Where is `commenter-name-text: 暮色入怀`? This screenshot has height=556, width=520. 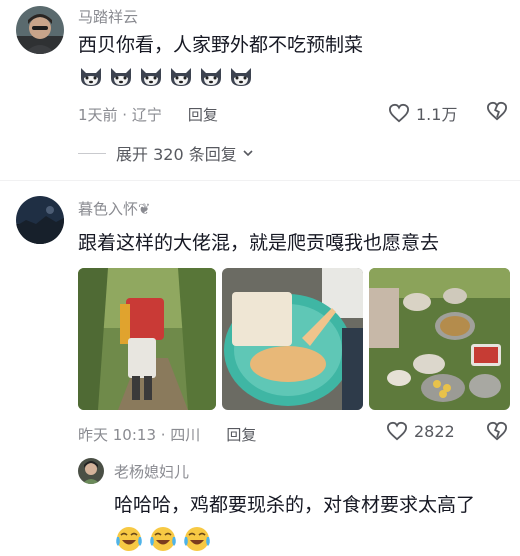
commenter-name-text: 暮色入怀 is located at coordinates (108, 209).